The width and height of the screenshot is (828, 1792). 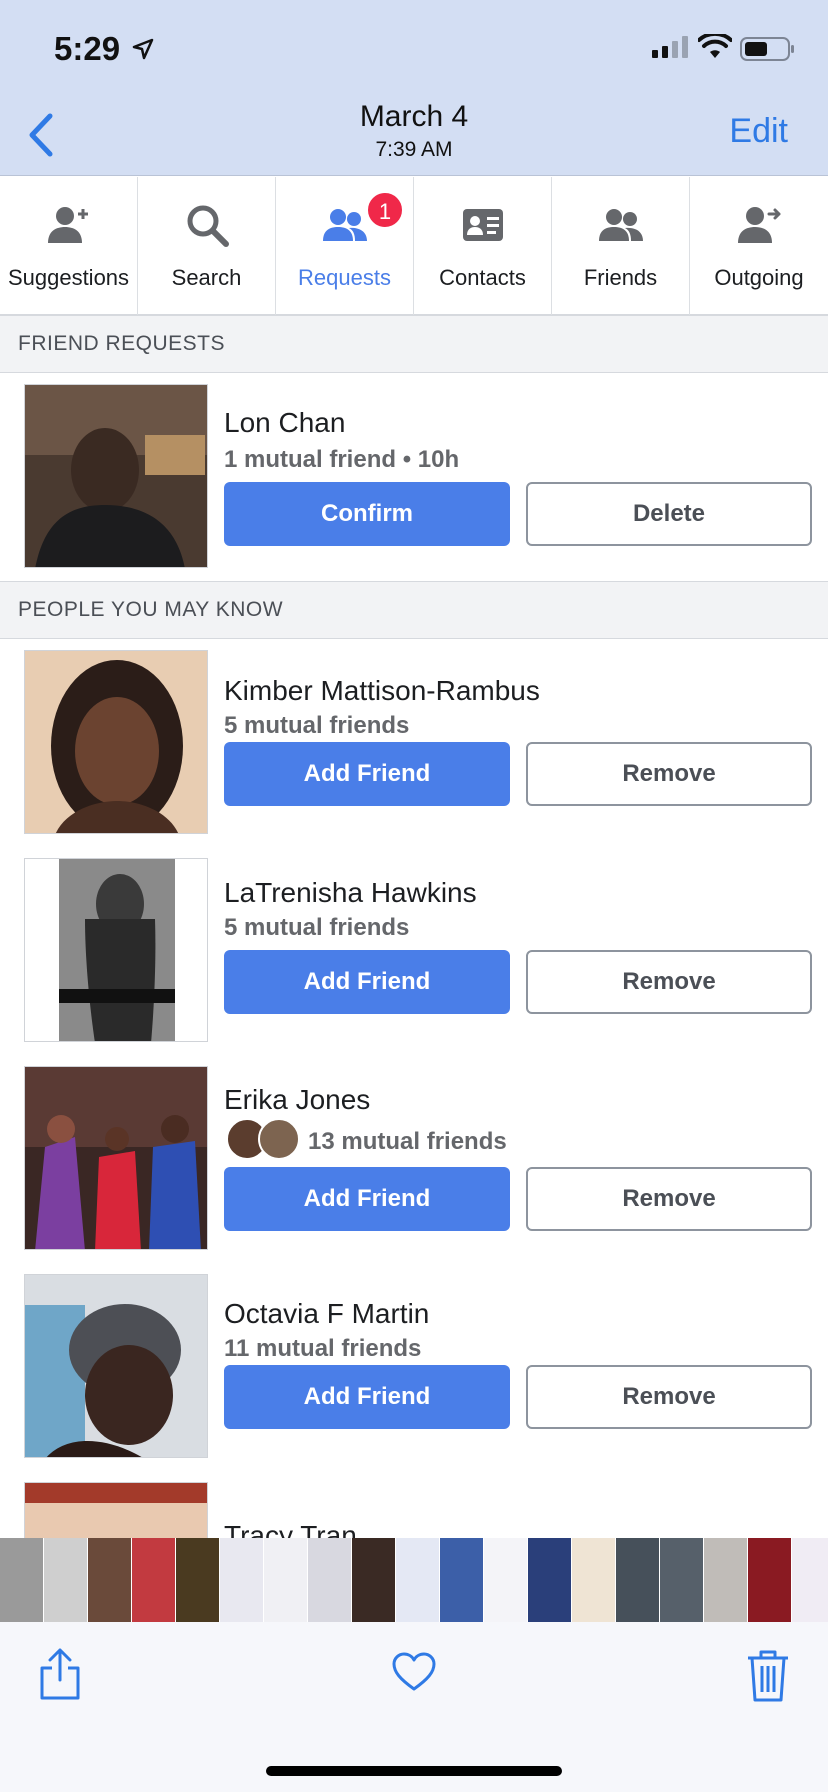 What do you see at coordinates (670, 47) in the screenshot?
I see `cellular-signal-icon` at bounding box center [670, 47].